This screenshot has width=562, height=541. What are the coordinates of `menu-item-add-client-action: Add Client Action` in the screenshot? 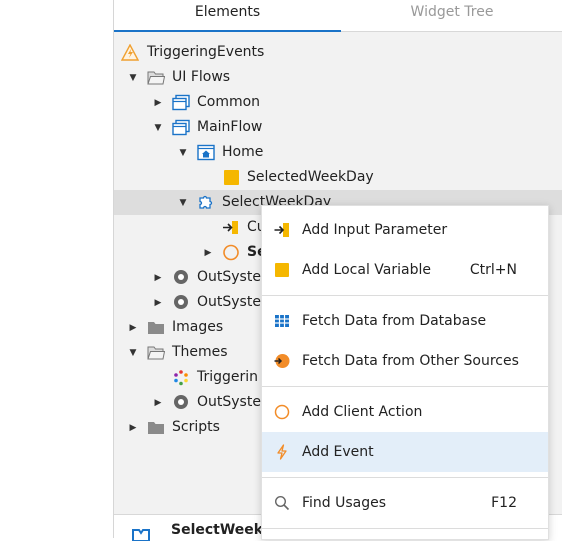 It's located at (405, 412).